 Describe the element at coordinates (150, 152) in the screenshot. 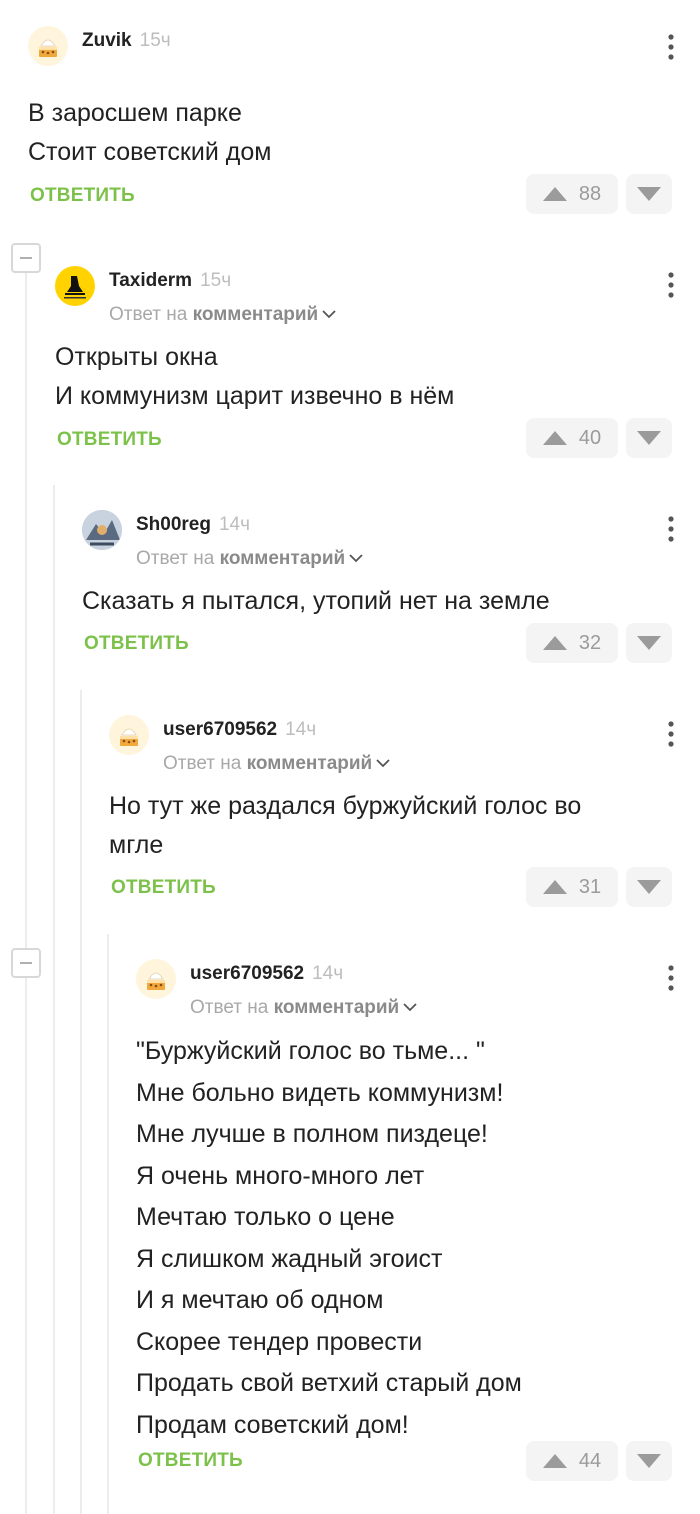

I see `comment-line: Стоит советский дом` at that location.